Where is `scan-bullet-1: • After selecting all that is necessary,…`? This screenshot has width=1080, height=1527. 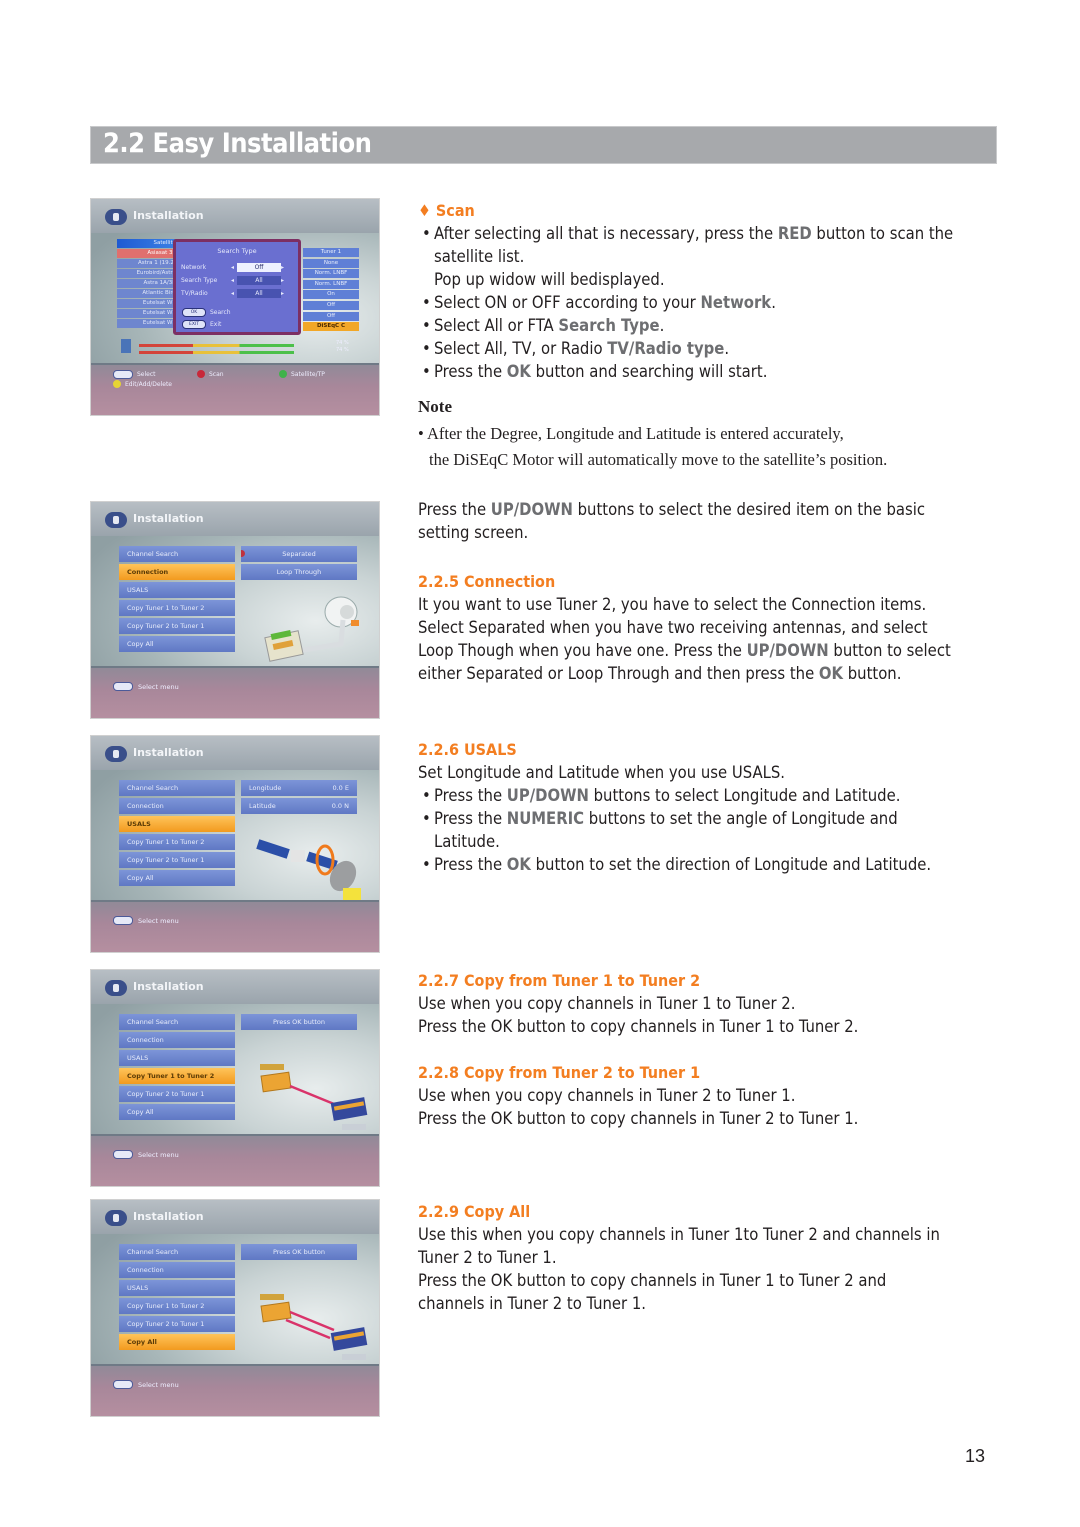
scan-bullet-1: • After selecting all that is necessary,… is located at coordinates (688, 233).